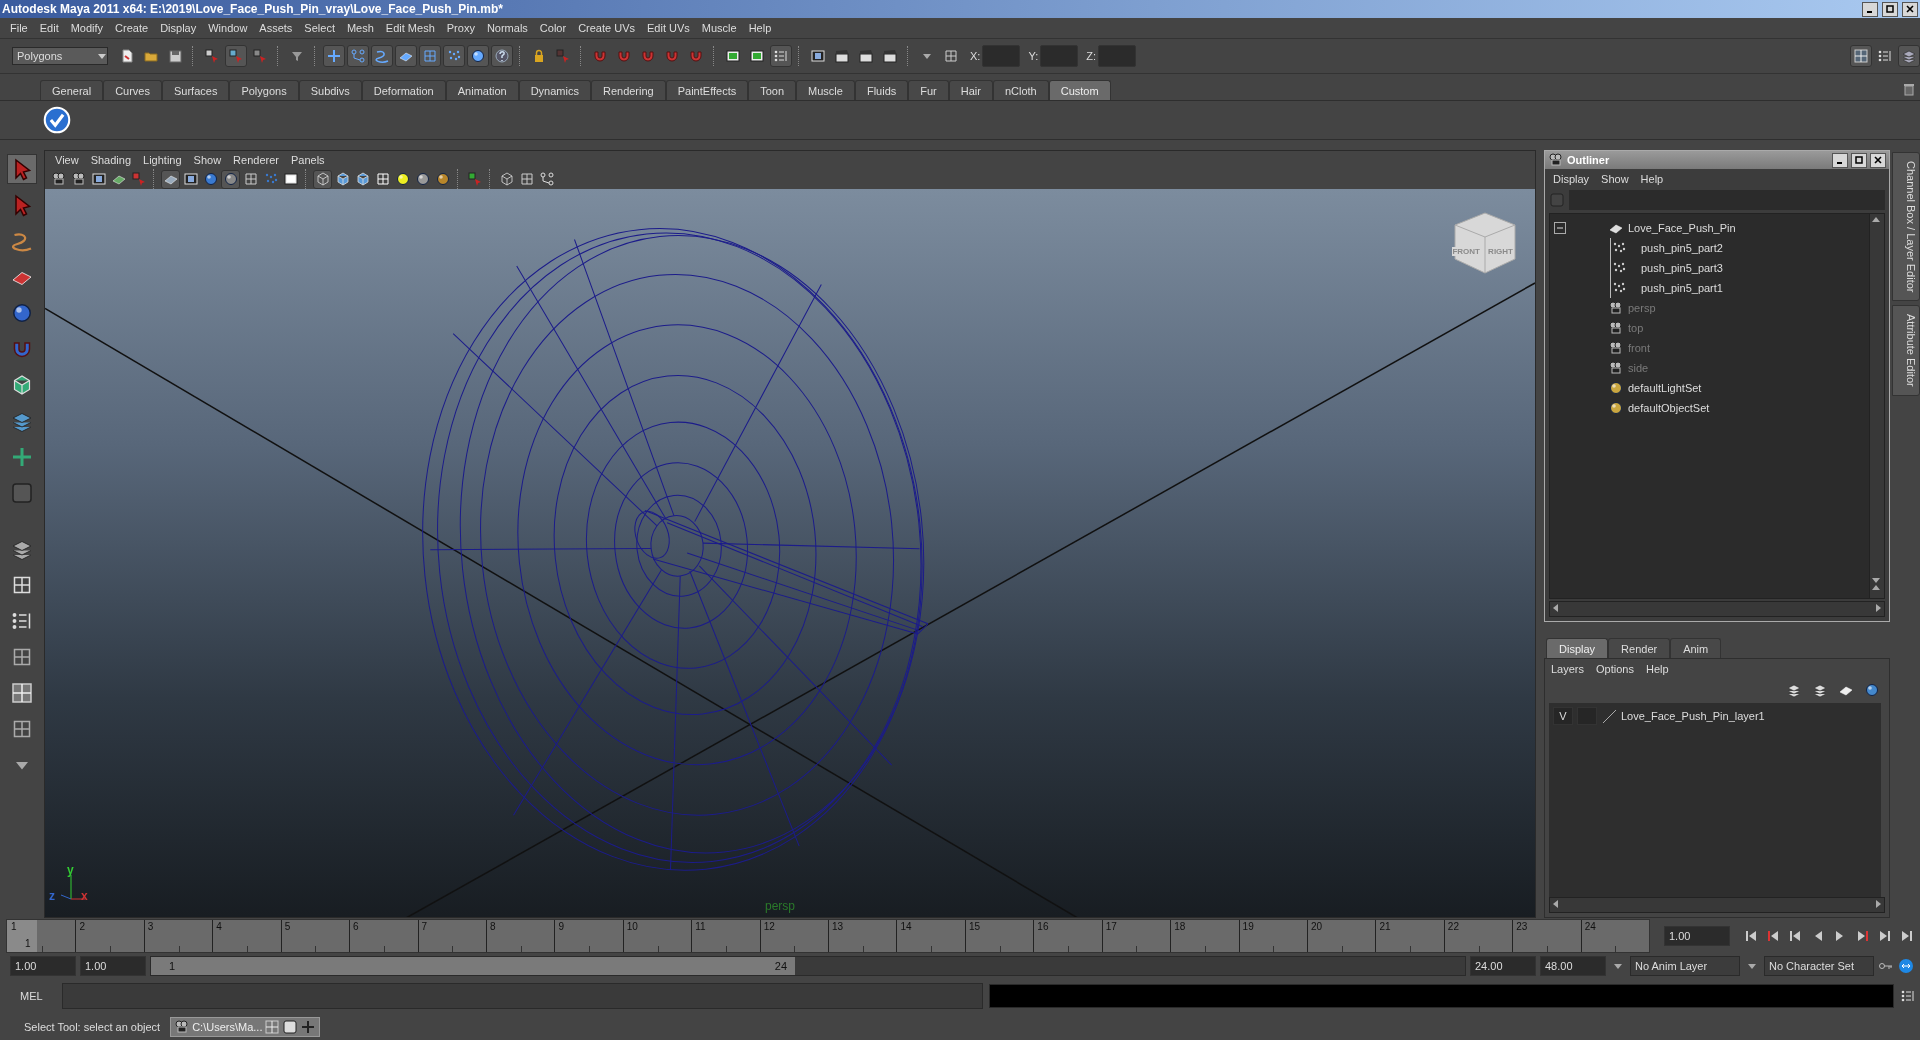  What do you see at coordinates (57, 120) in the screenshot?
I see `checkmark-icon` at bounding box center [57, 120].